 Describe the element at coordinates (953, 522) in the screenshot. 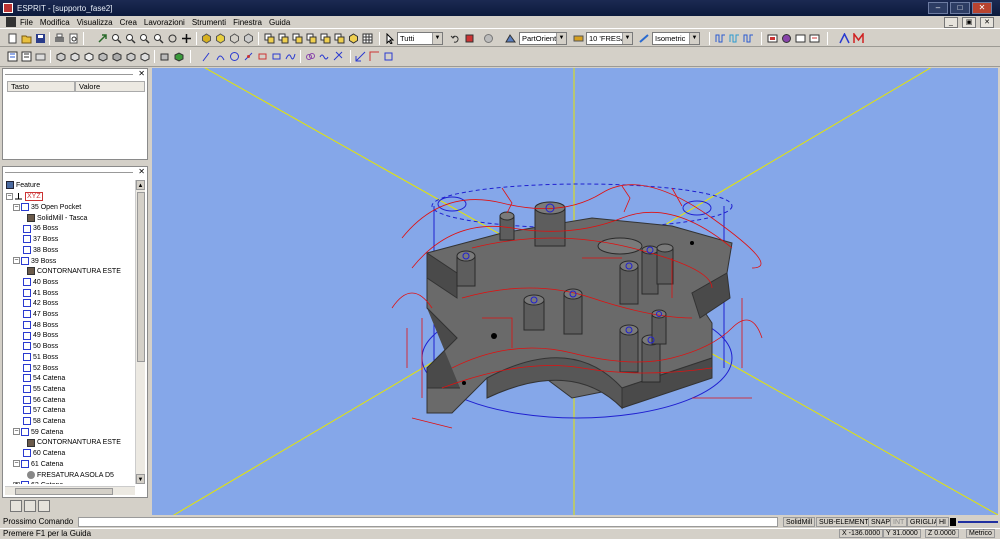

I see `color-swatch` at that location.